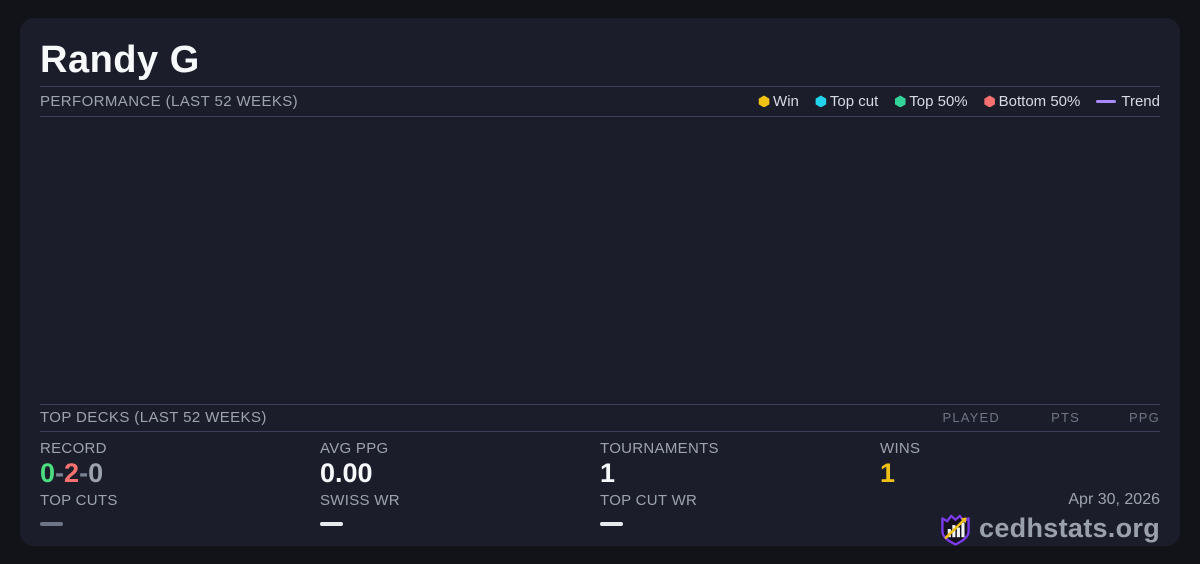  I want to click on legend-label: Top cut, so click(854, 101).